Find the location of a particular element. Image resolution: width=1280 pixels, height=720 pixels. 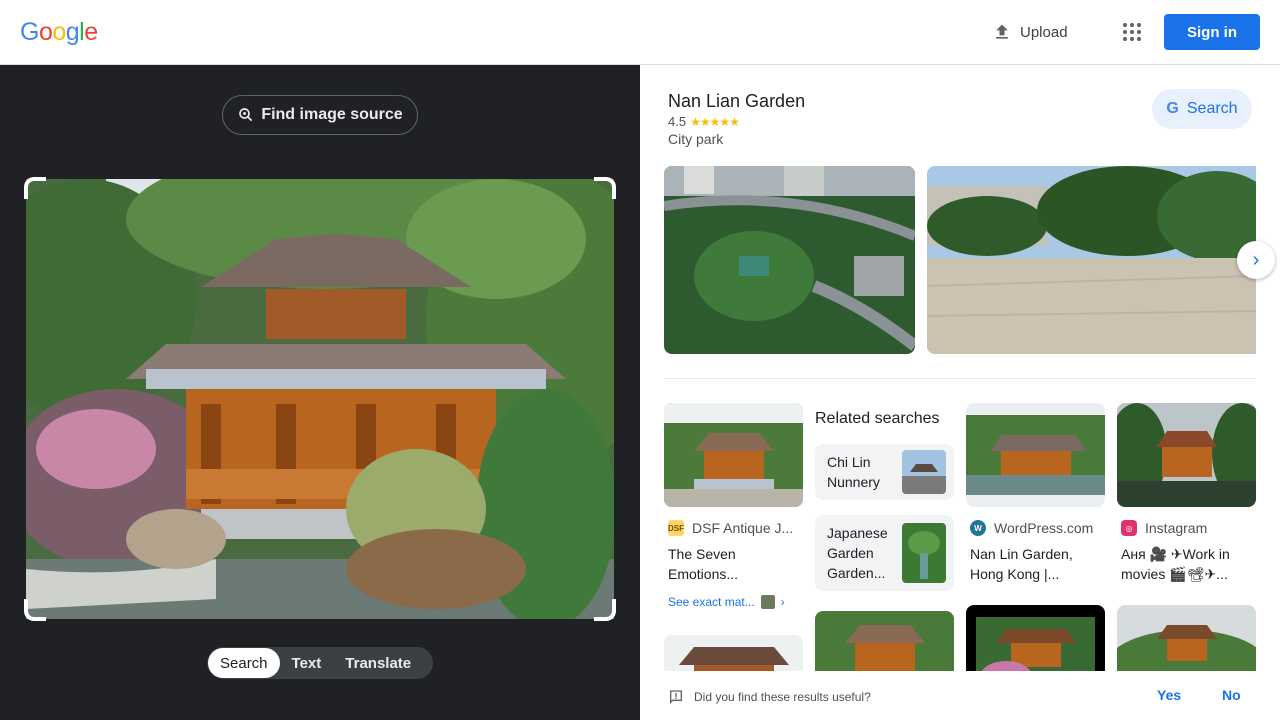

feedback-yes-button: Yes is located at coordinates (1169, 695).